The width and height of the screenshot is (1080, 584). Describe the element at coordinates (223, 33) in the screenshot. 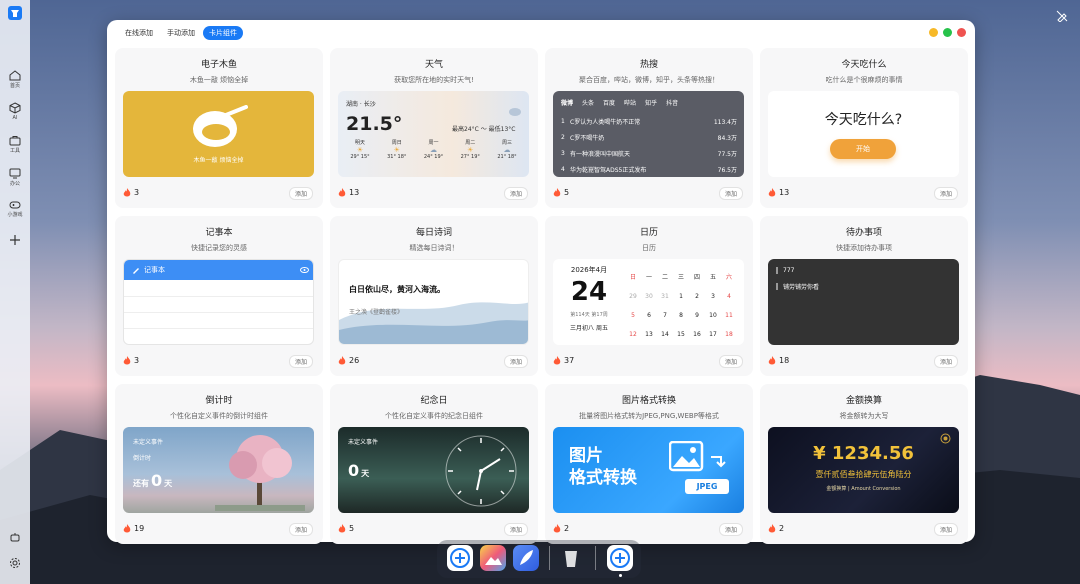

I see `tab-card-widgets: 卡片组件` at that location.